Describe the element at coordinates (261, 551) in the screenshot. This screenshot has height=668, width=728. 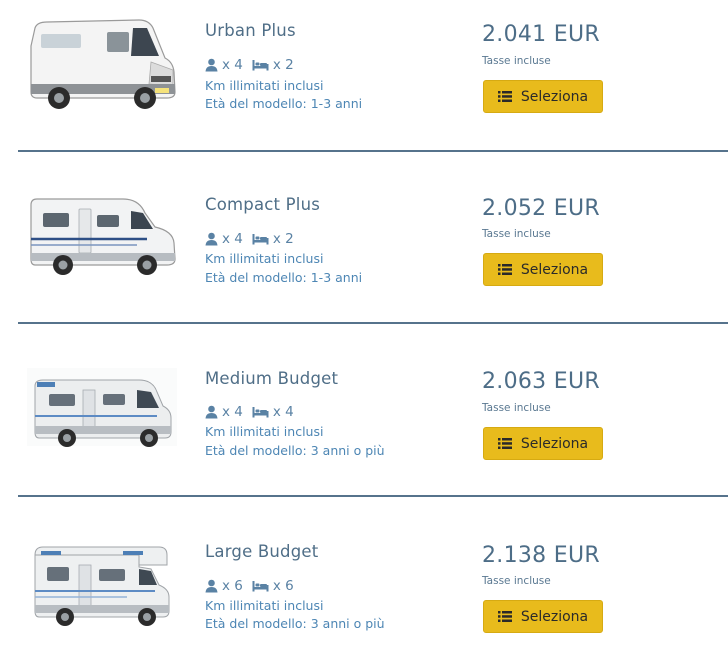
I see `vehicle-name: Large Budget` at that location.